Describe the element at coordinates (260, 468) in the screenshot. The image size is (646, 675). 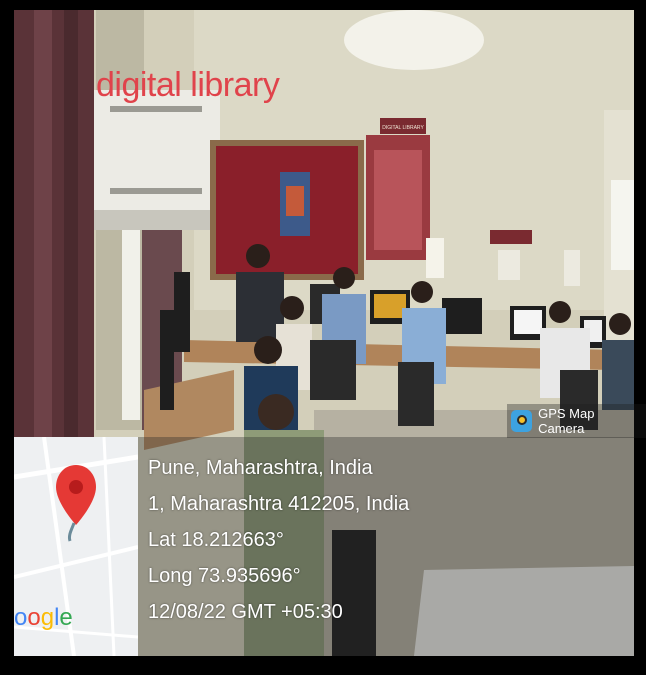
I see `place-name: Pune, Maharashtra, India` at that location.